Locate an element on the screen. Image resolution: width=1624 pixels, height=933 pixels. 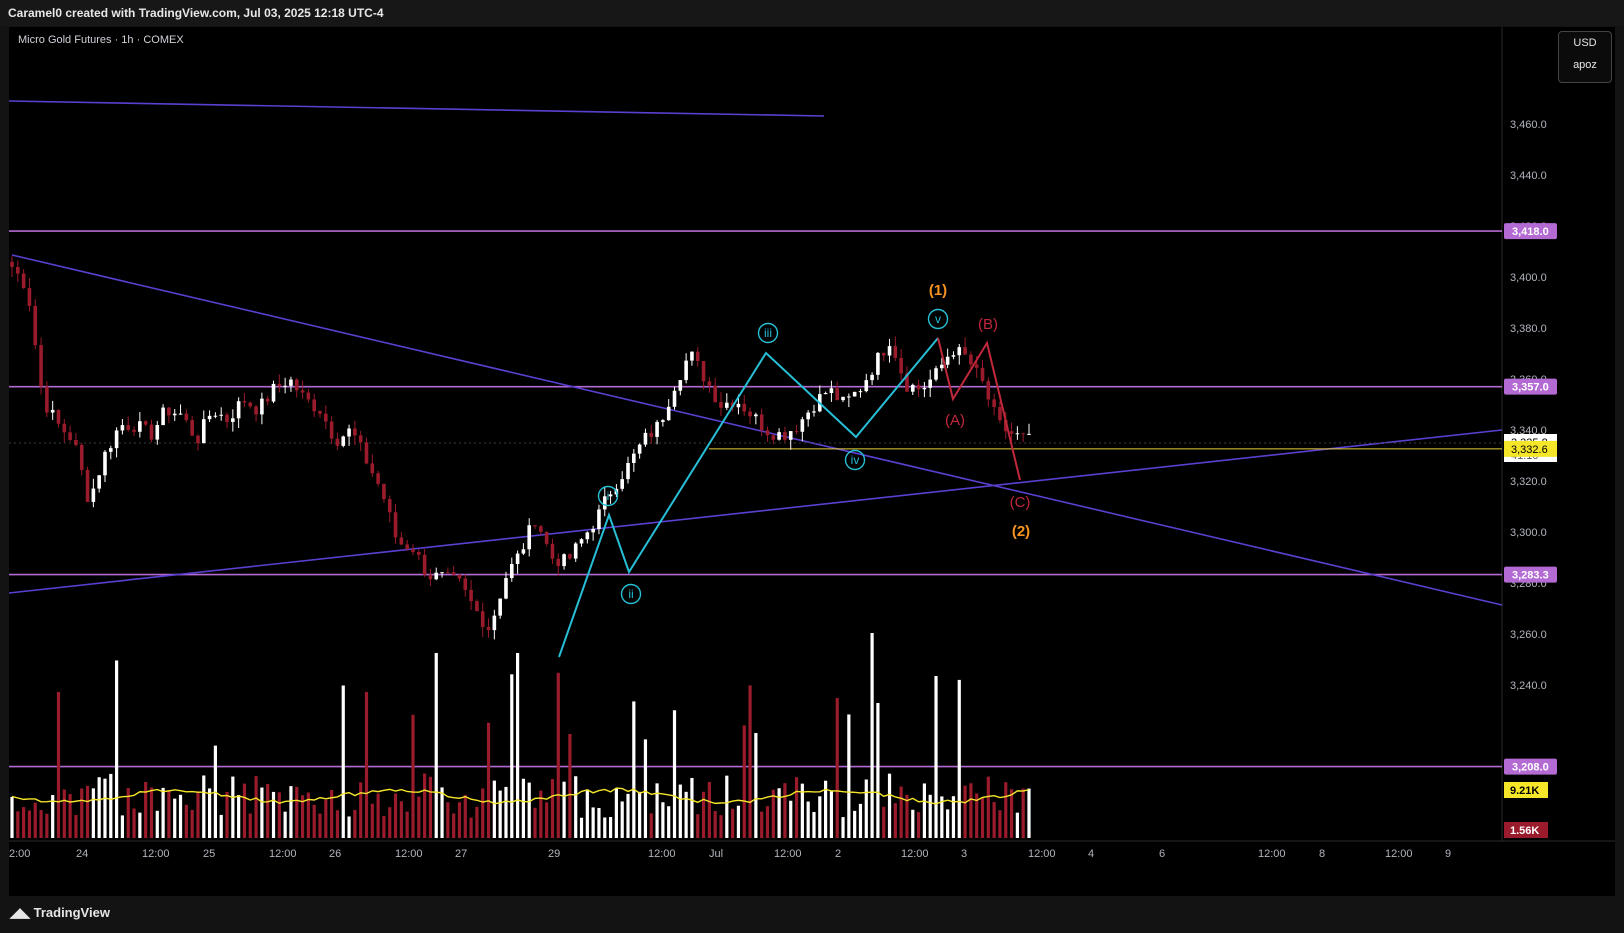
y-tick-label: 3,380.0 is located at coordinates (1528, 329).